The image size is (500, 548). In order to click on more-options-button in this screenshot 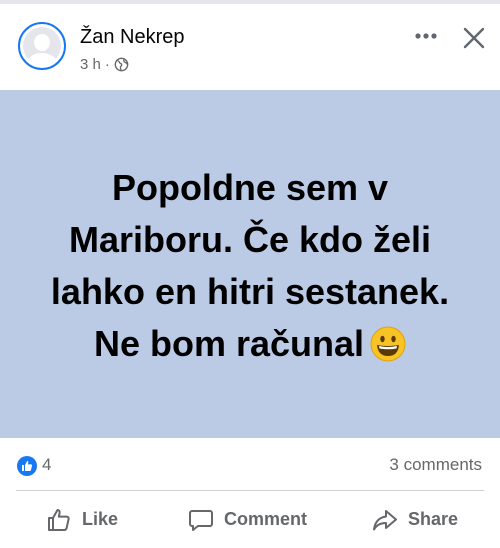, I will do `click(426, 36)`.